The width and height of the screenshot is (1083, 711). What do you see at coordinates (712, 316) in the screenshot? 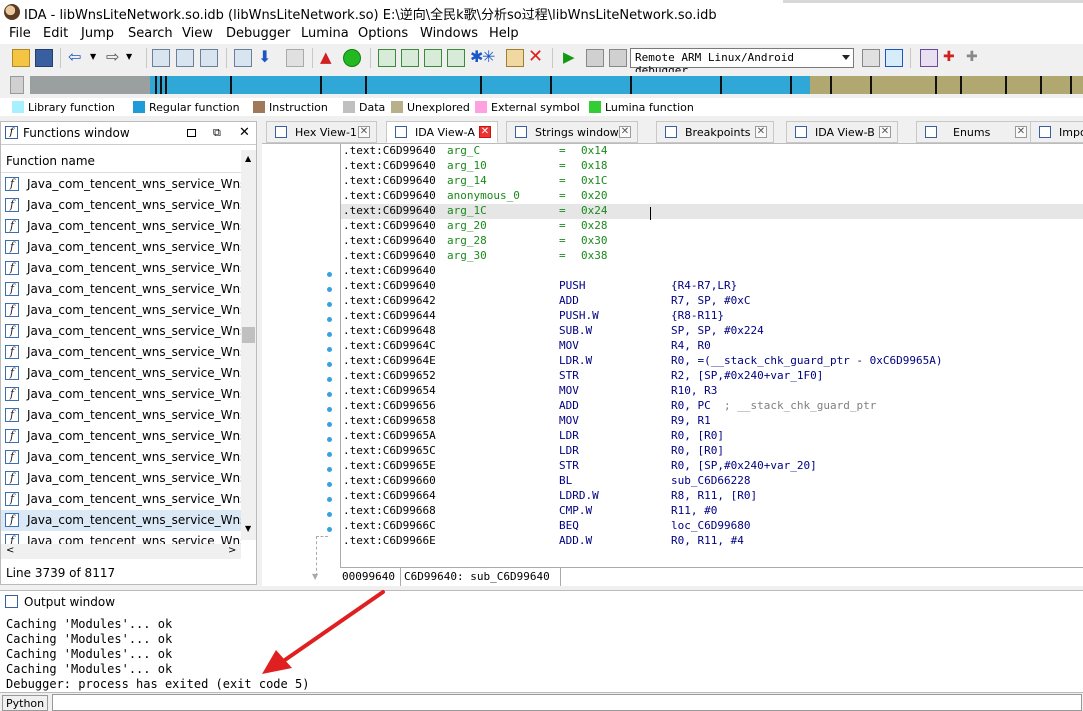
I see `instruction-line: .text:C6D99644 PUSH.W {R8-R11}` at bounding box center [712, 316].